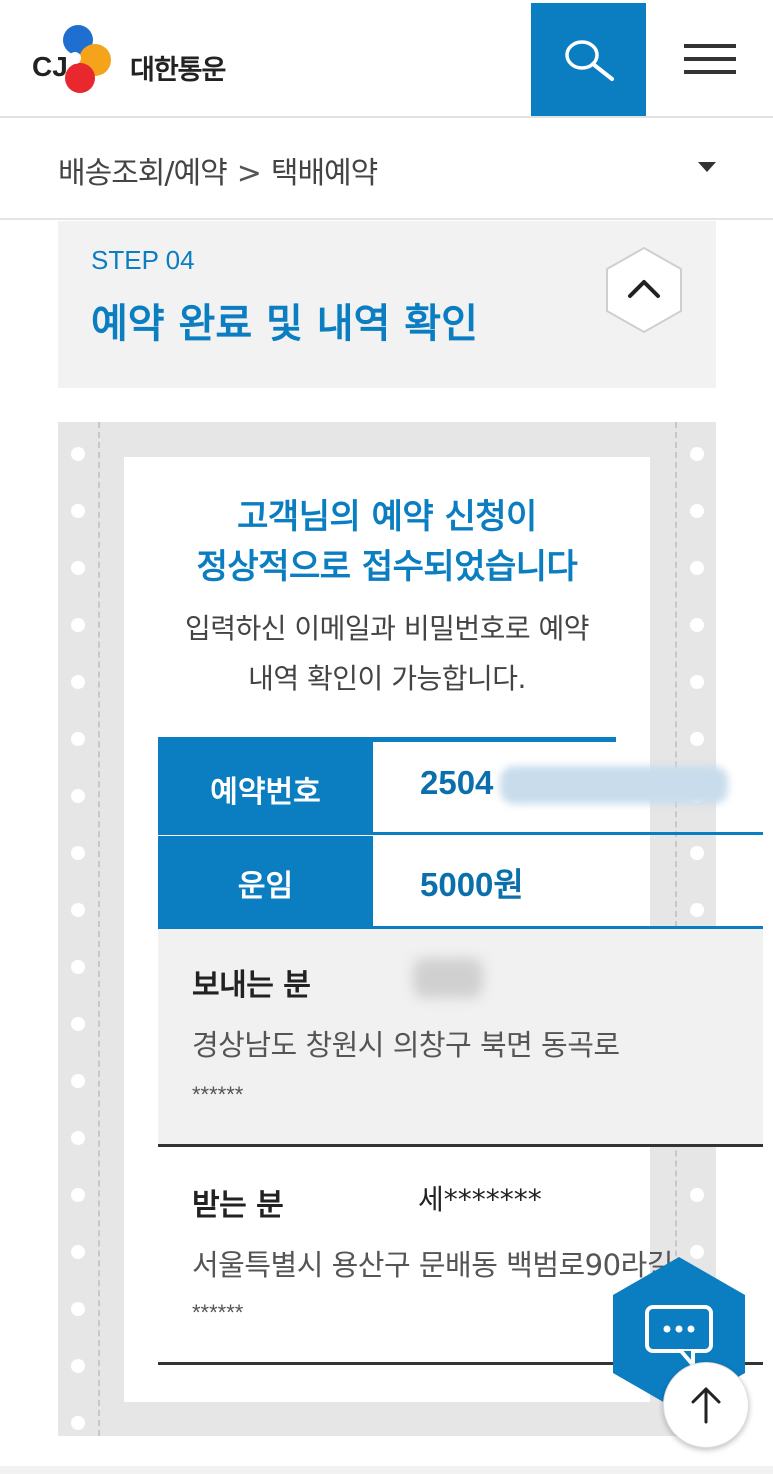 This screenshot has width=773, height=1474. Describe the element at coordinates (387, 678) in the screenshot. I see `completion-subtext-line2: 내역 확인이 가능합니다.` at that location.